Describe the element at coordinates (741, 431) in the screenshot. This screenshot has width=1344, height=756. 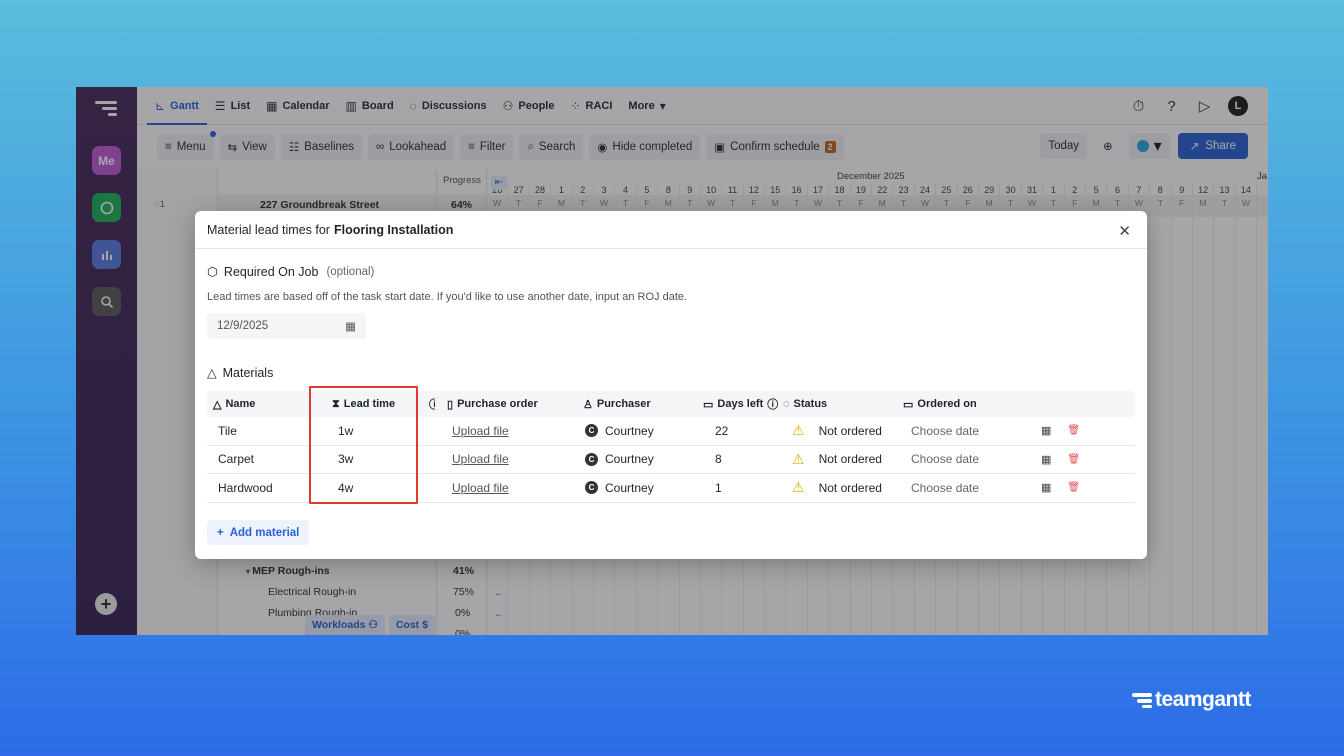
I see `days-left-value: 22` at that location.